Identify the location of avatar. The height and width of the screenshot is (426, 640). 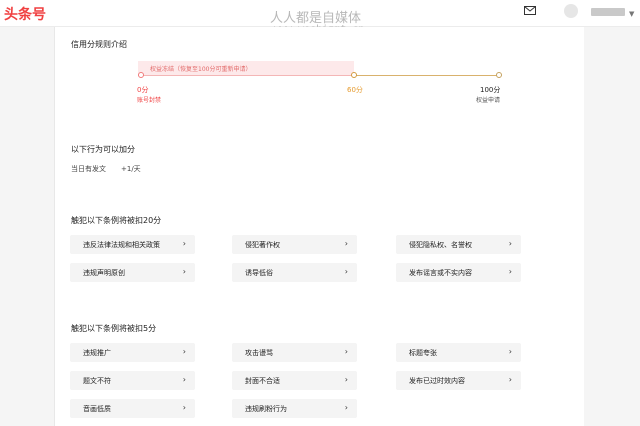
(571, 11).